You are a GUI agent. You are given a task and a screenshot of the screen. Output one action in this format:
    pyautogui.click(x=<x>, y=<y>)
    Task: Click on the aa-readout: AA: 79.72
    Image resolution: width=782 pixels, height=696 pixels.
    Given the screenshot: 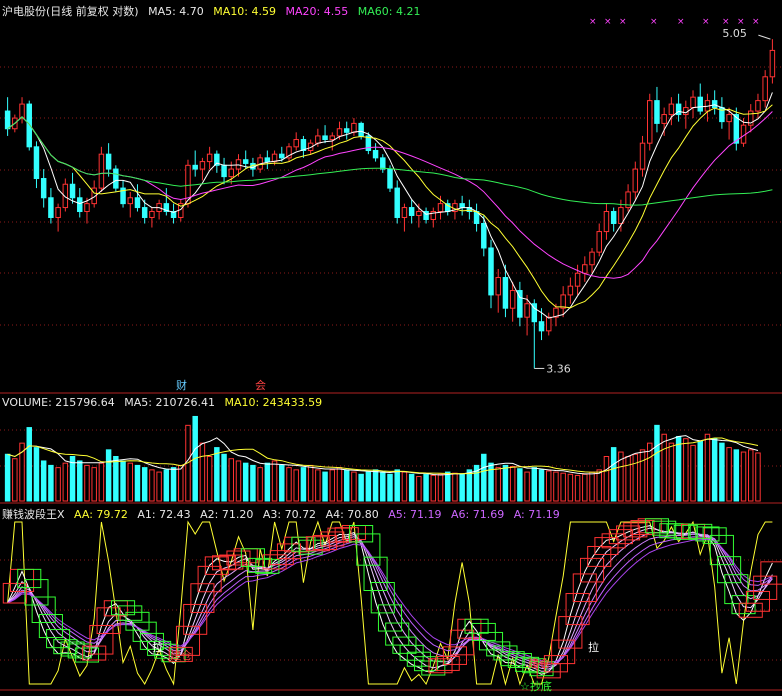 What is the action you would take?
    pyautogui.click(x=101, y=514)
    